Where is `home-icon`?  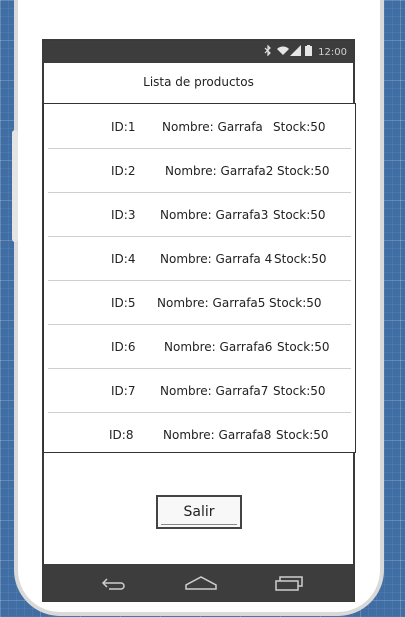 home-icon is located at coordinates (201, 583).